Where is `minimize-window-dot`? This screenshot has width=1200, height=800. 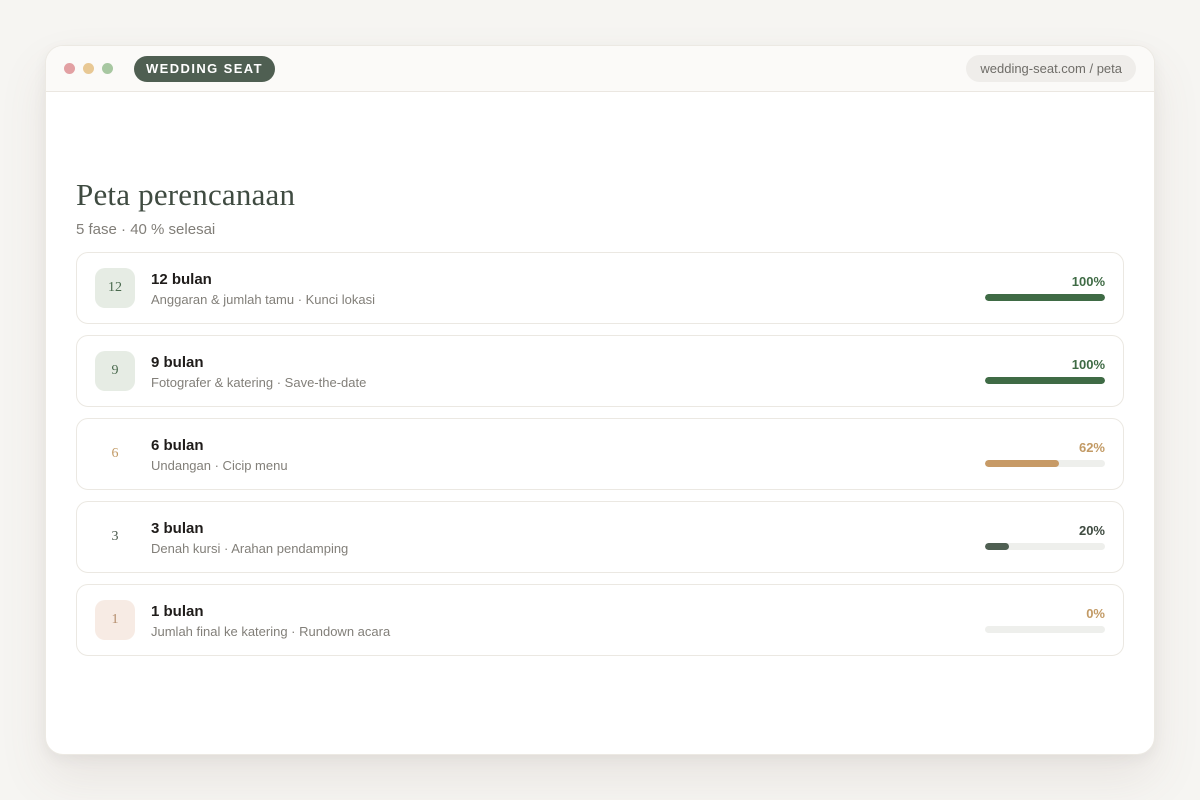 minimize-window-dot is located at coordinates (88, 68).